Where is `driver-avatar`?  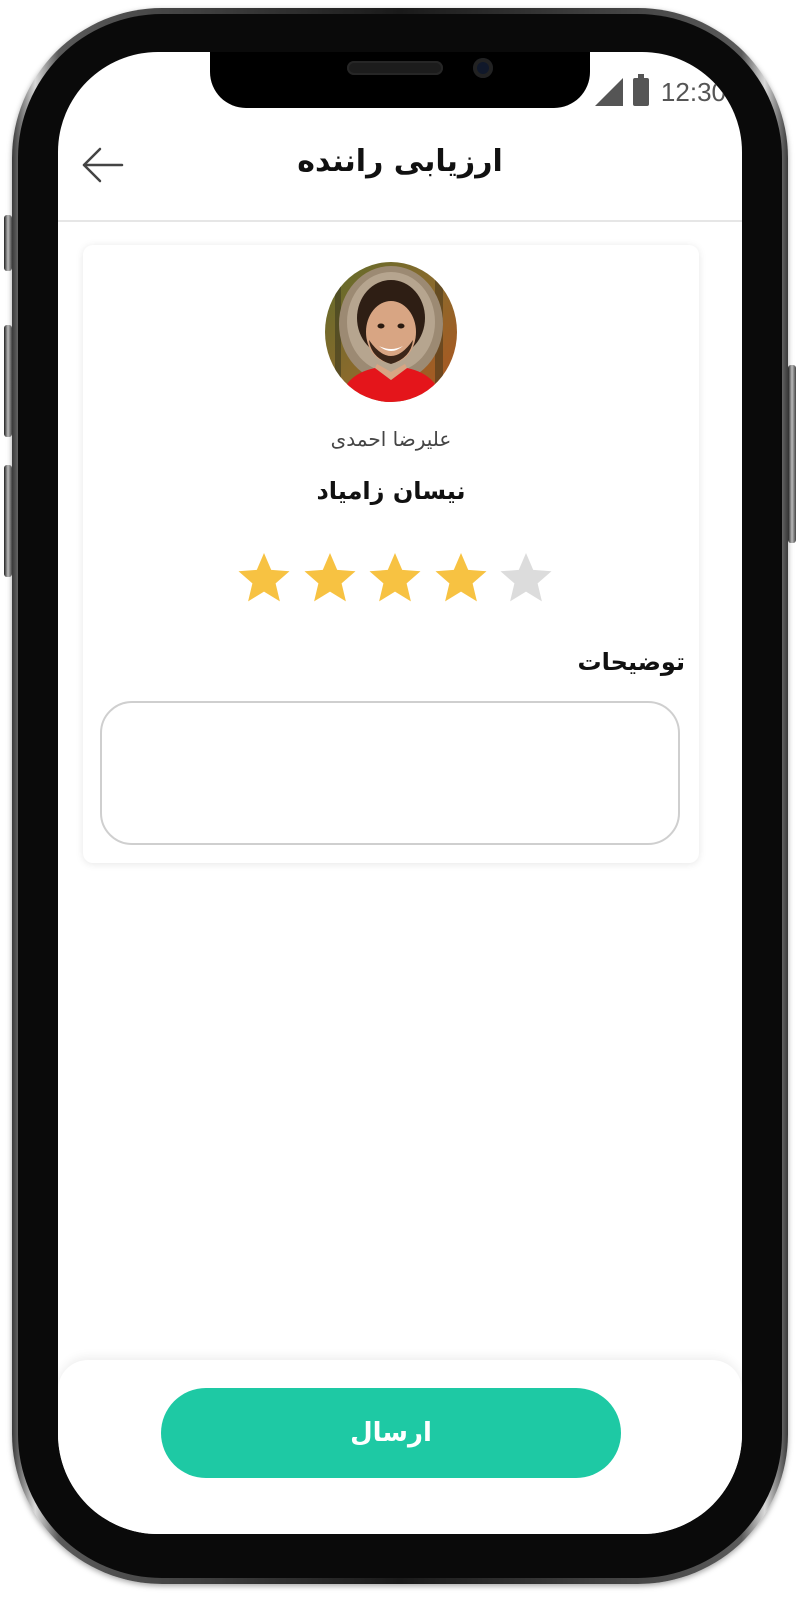
driver-avatar is located at coordinates (391, 332).